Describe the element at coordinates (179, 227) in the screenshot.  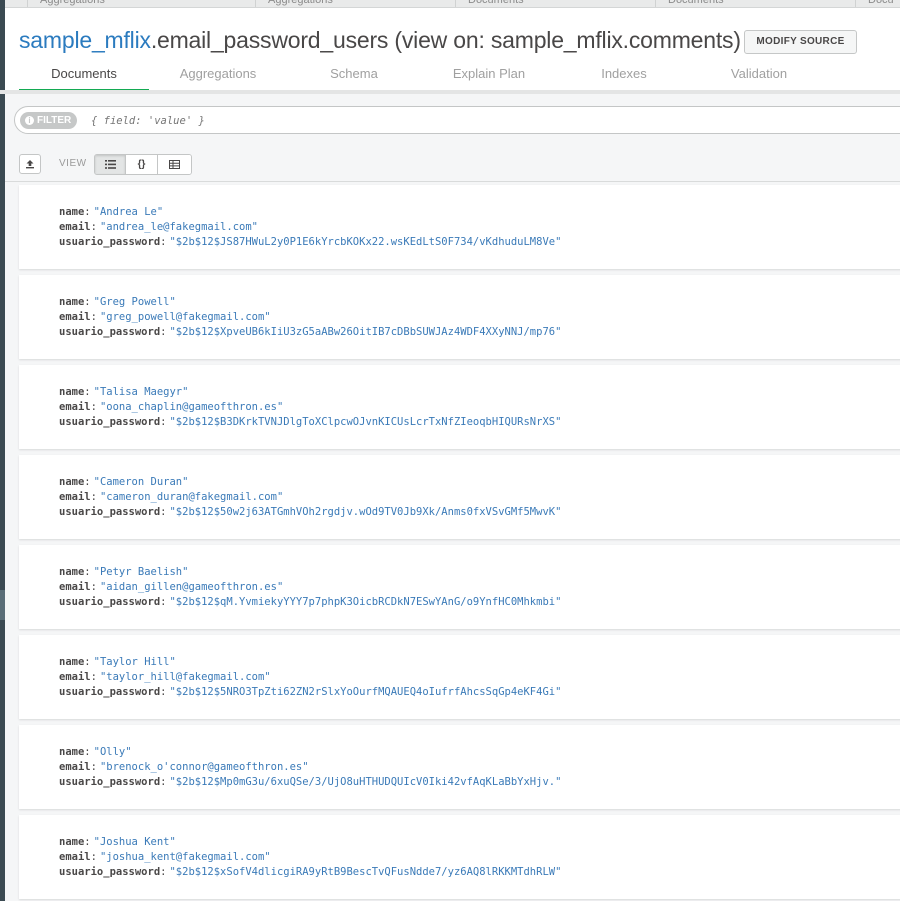
I see `field-value: "andrea_le@fakegmail.com"` at that location.